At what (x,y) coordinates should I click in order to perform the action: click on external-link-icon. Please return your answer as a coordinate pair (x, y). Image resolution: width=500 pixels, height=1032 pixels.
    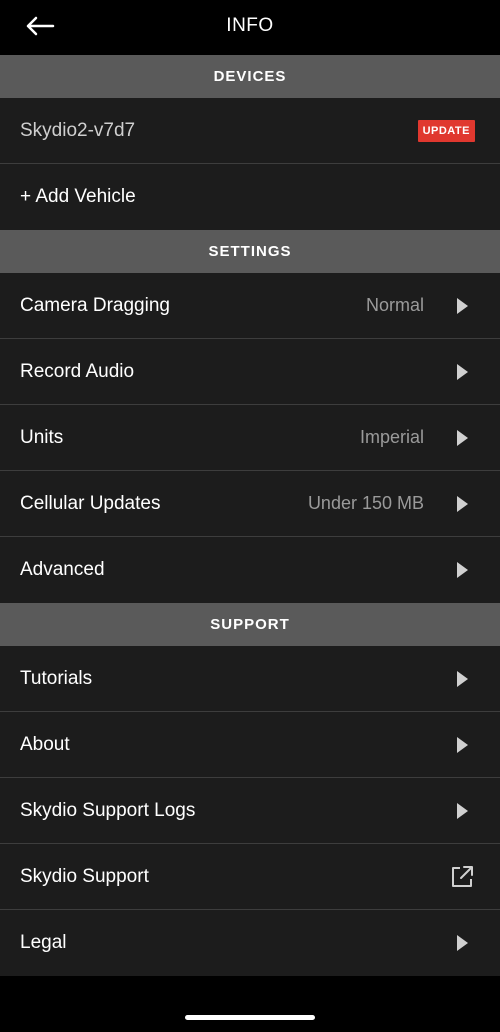
    Looking at the image, I should click on (462, 876).